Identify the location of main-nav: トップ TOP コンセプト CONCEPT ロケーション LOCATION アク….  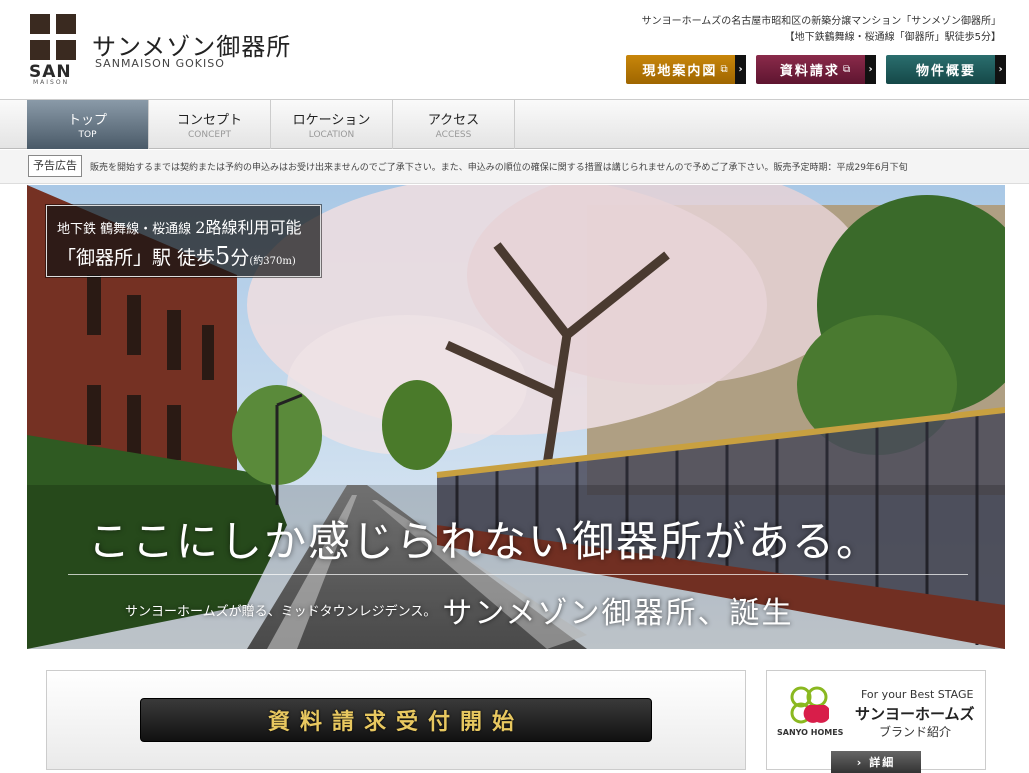
(514, 124).